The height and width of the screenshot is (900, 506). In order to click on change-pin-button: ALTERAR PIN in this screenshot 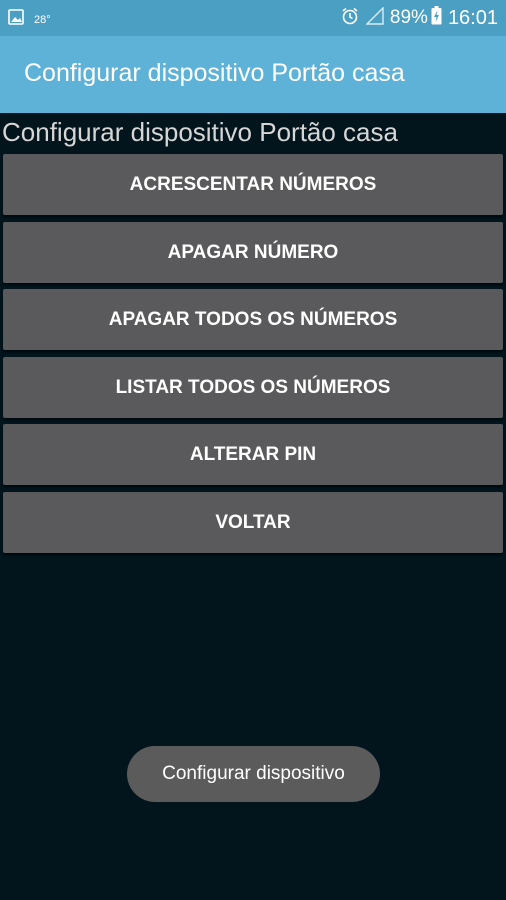, I will do `click(253, 454)`.